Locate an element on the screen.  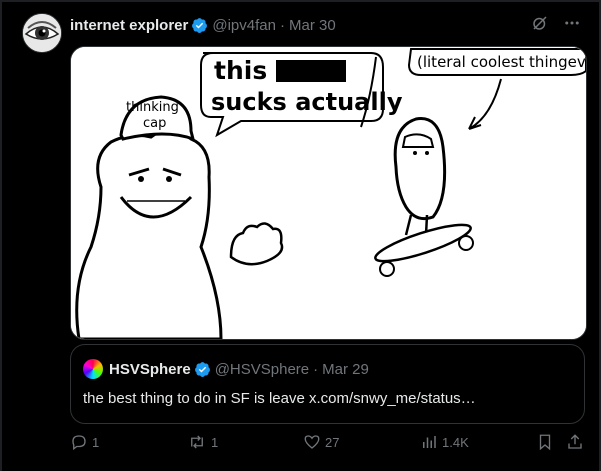
quoted-post-date: Mar 29 is located at coordinates (345, 369).